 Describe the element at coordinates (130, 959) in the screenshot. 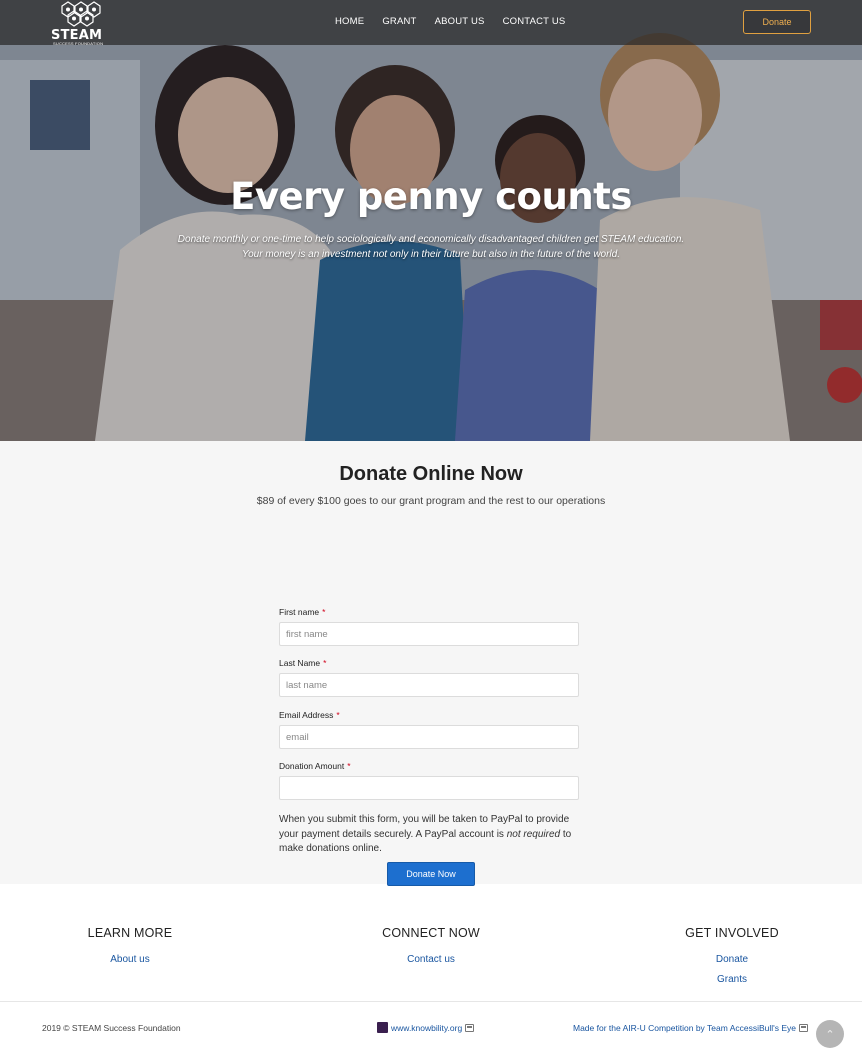

I see `footer-link-about-us: About us` at that location.